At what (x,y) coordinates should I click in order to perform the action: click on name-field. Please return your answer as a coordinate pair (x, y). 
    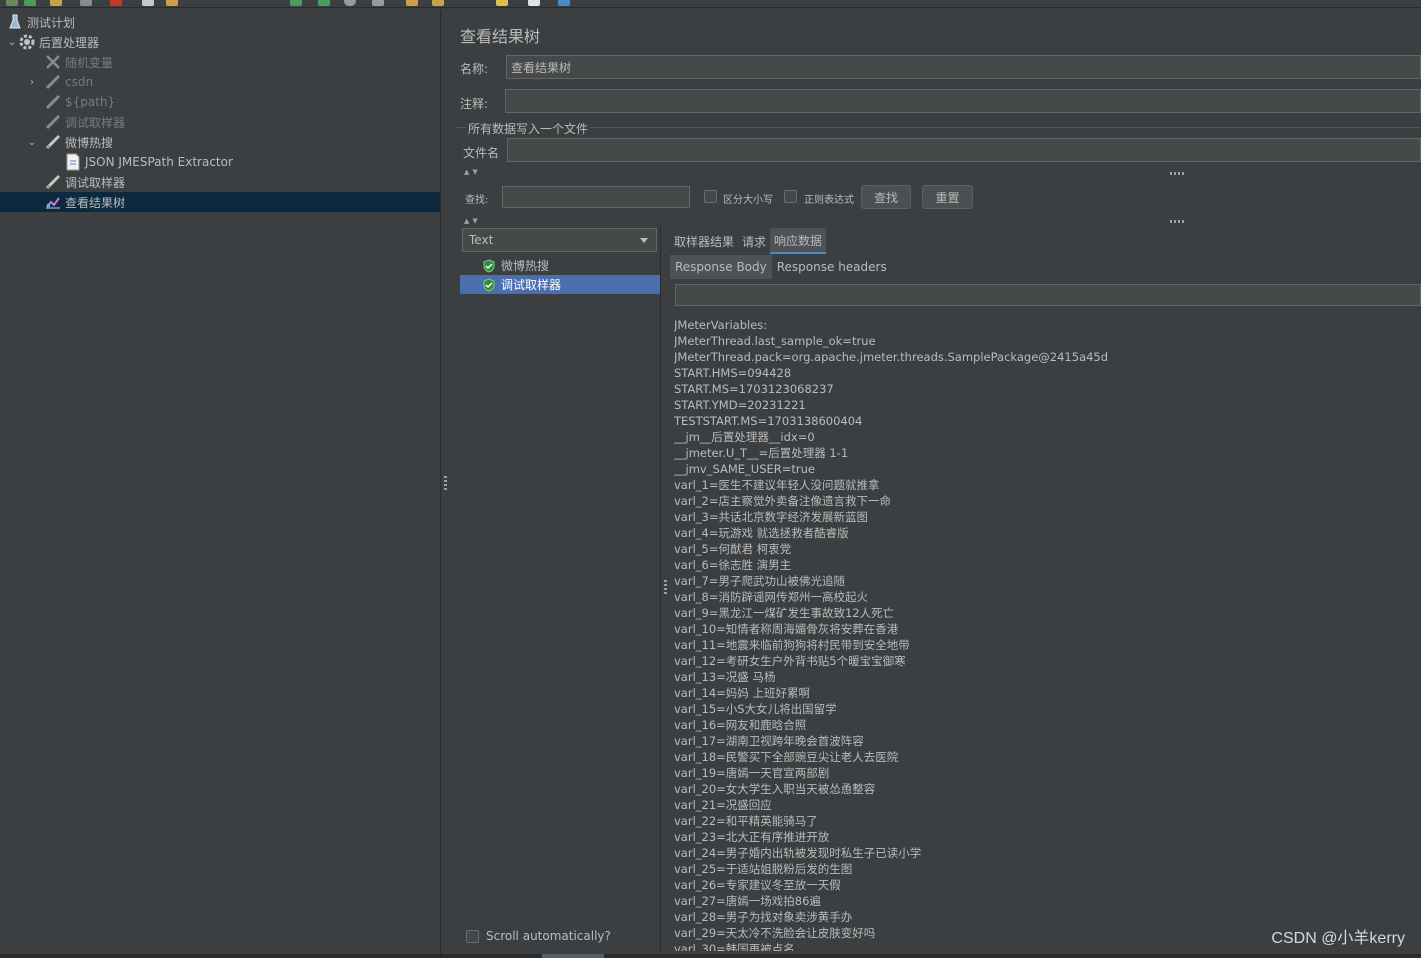
    Looking at the image, I should click on (963, 67).